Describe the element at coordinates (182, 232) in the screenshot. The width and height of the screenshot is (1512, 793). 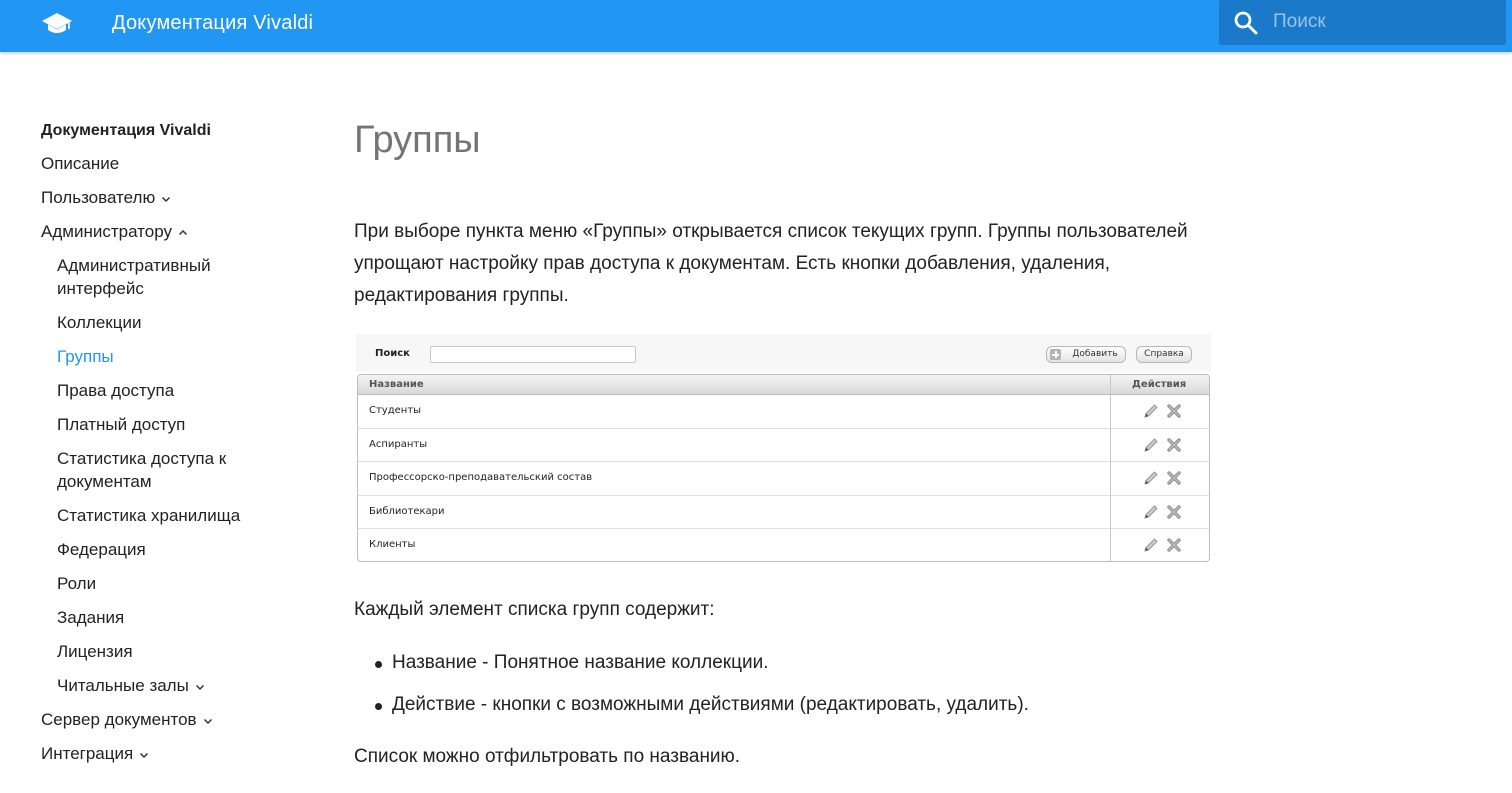
I see `chevron-up-icon` at that location.